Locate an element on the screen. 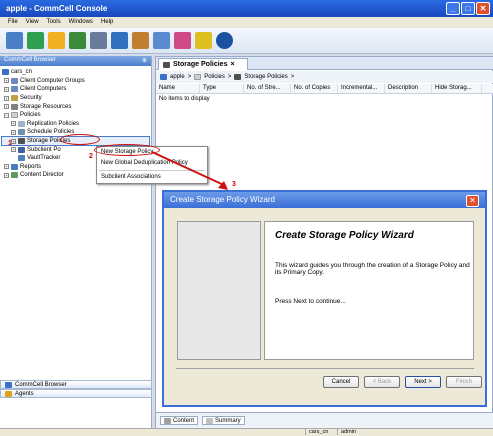 Image resolution: width=493 pixels, height=436 pixels. tab-close-icon: × is located at coordinates (232, 64).